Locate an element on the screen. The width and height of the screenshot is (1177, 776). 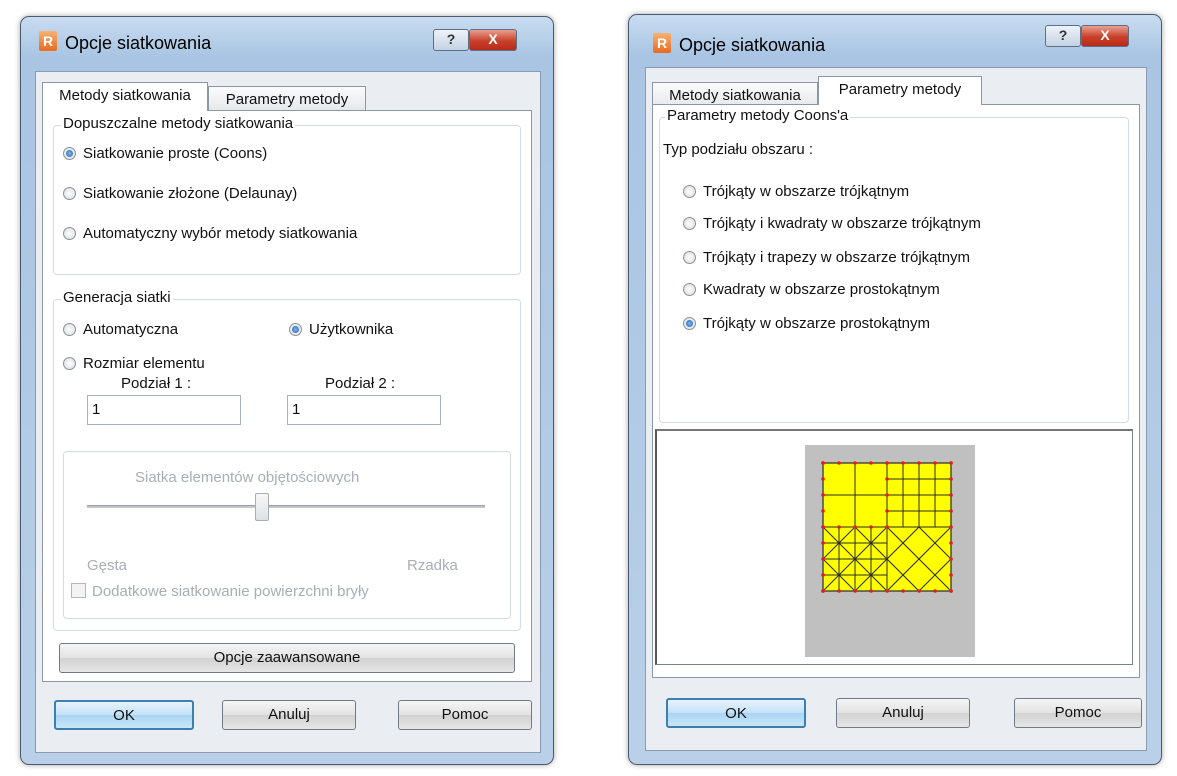
radio-automatyczna: Automatyczna is located at coordinates (120, 330).